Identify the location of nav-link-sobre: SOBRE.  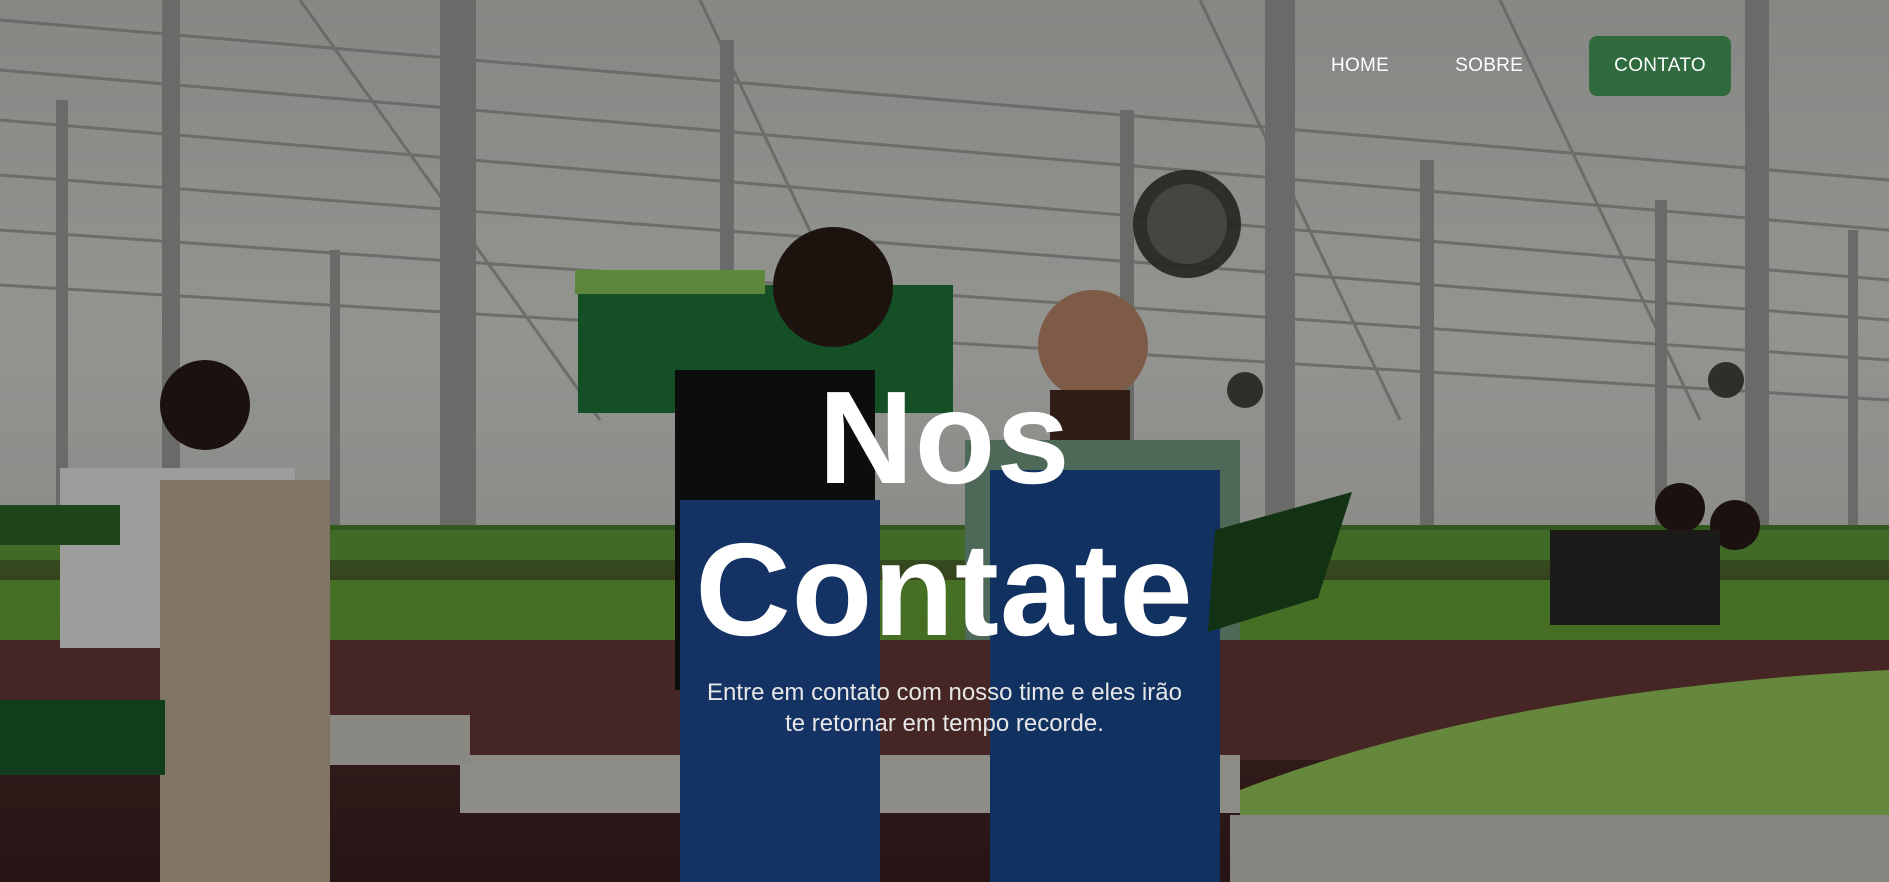
(1489, 66).